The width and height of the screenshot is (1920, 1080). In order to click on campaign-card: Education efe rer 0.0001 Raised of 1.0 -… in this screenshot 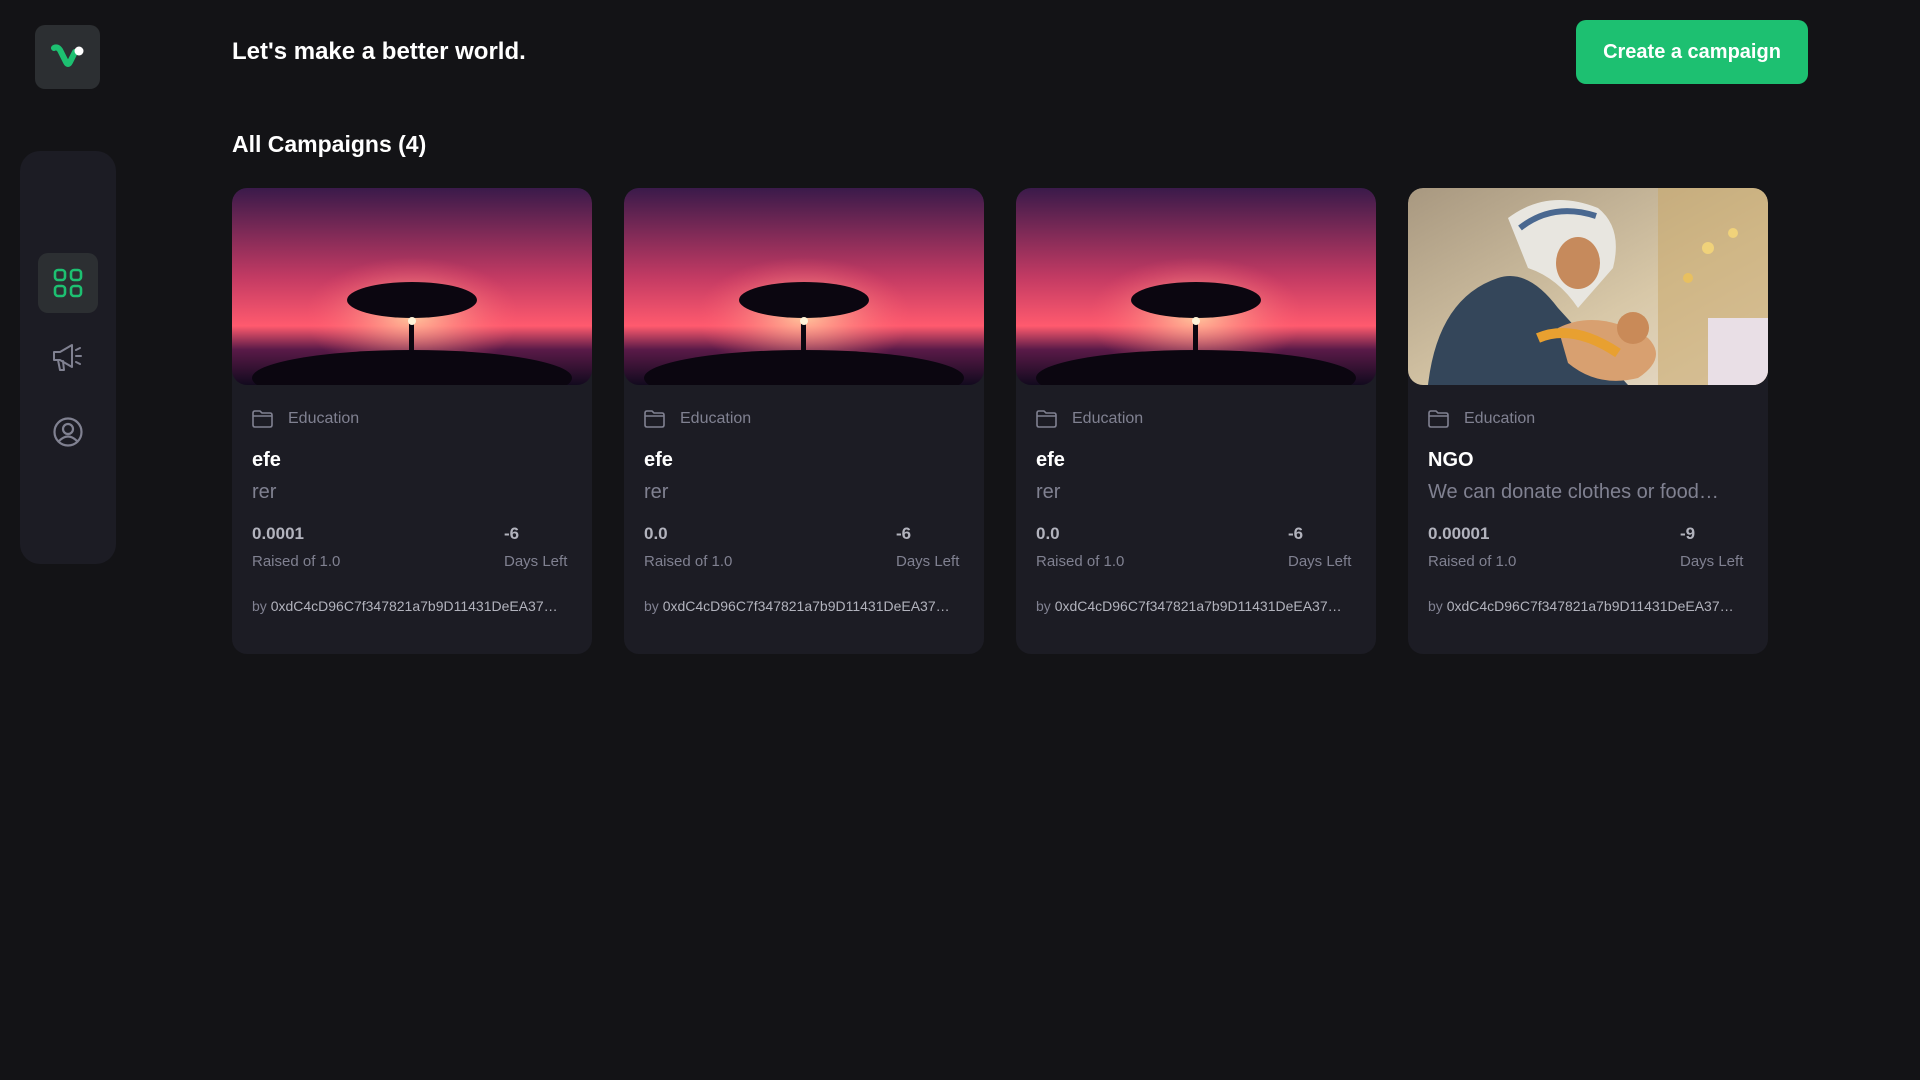, I will do `click(412, 421)`.